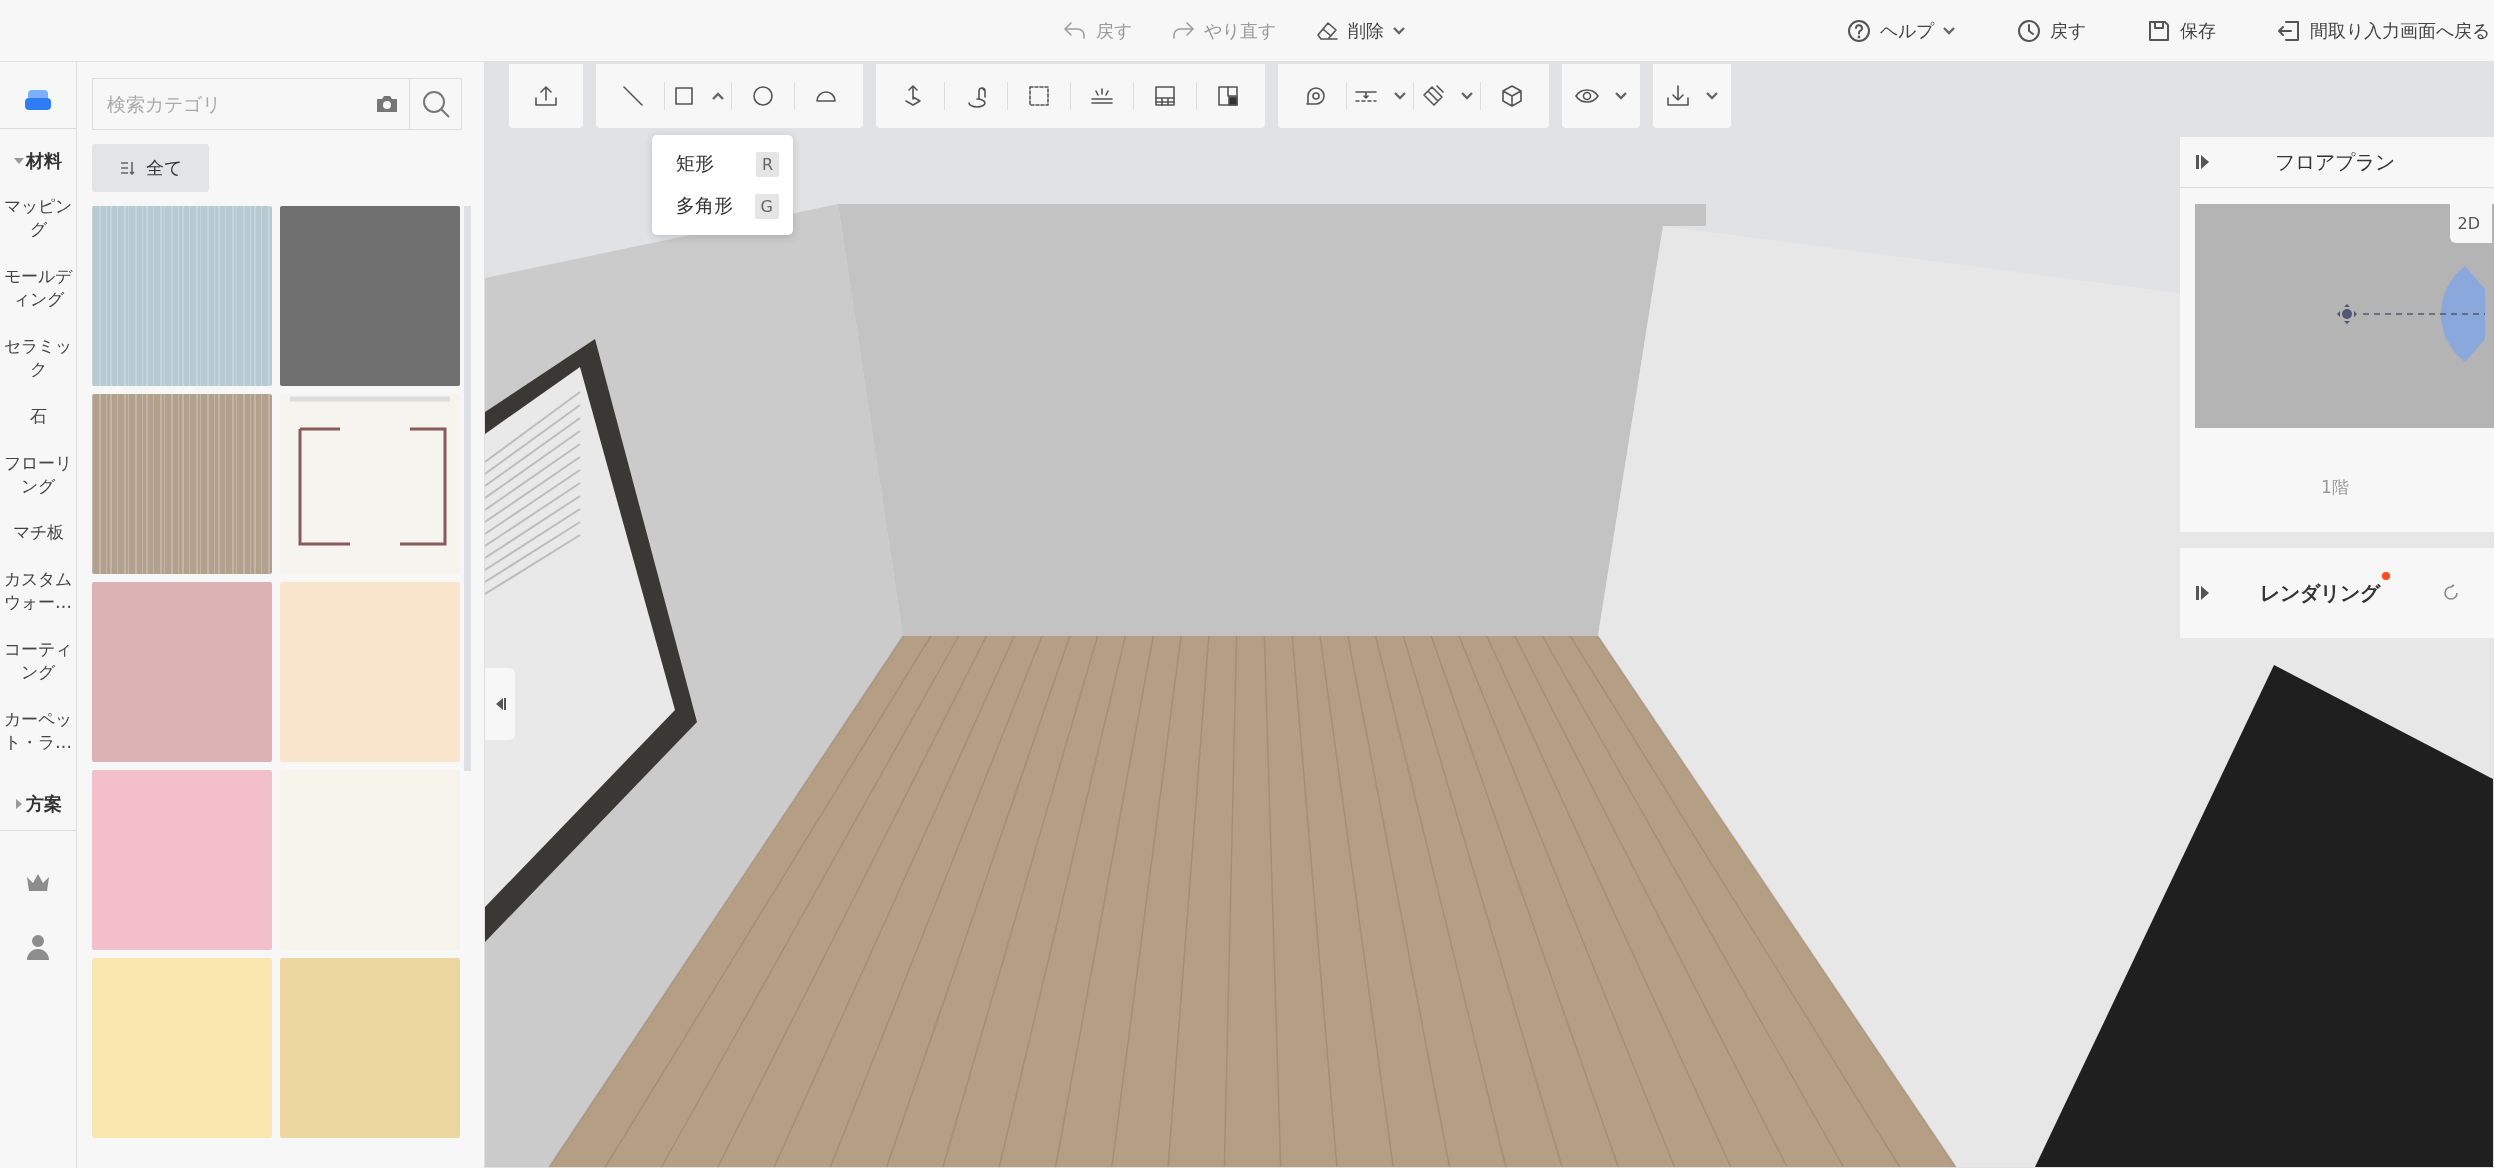 The width and height of the screenshot is (2494, 1168). What do you see at coordinates (44, 161) in the screenshot?
I see `section-title: 材料` at bounding box center [44, 161].